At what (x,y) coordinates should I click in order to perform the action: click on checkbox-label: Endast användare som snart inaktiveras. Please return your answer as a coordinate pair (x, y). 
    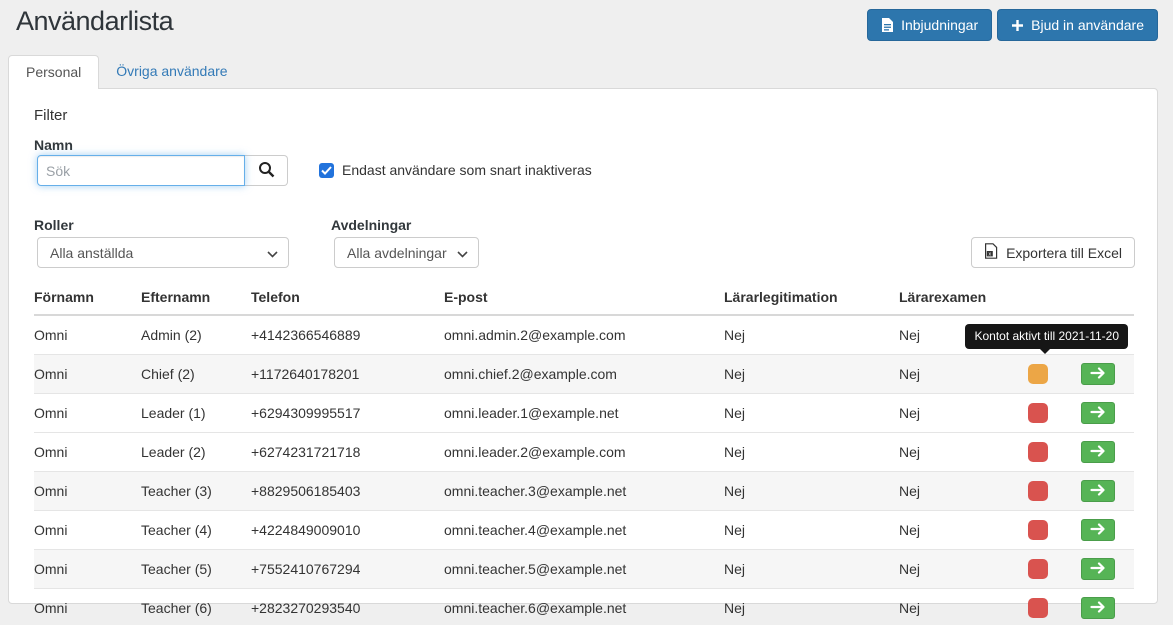
    Looking at the image, I should click on (467, 170).